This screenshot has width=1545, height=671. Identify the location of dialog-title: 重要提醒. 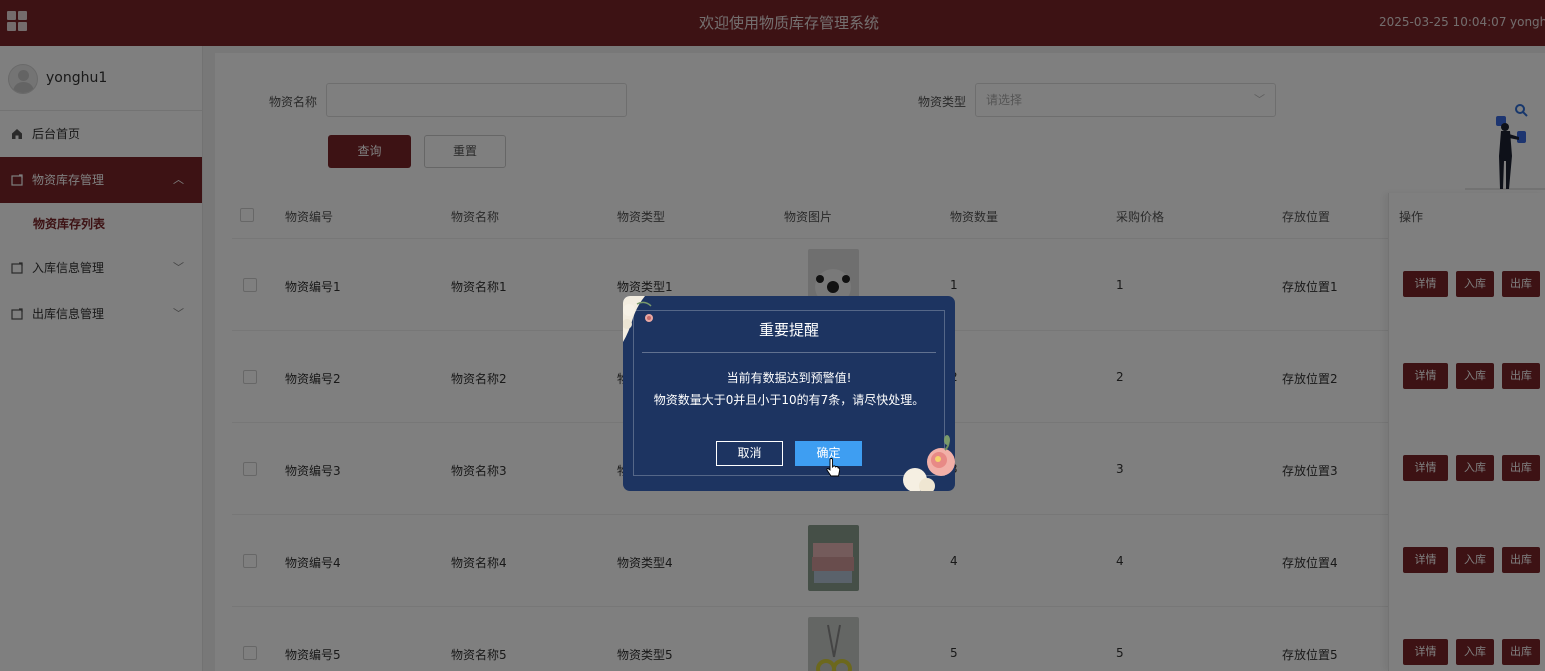
(788, 330).